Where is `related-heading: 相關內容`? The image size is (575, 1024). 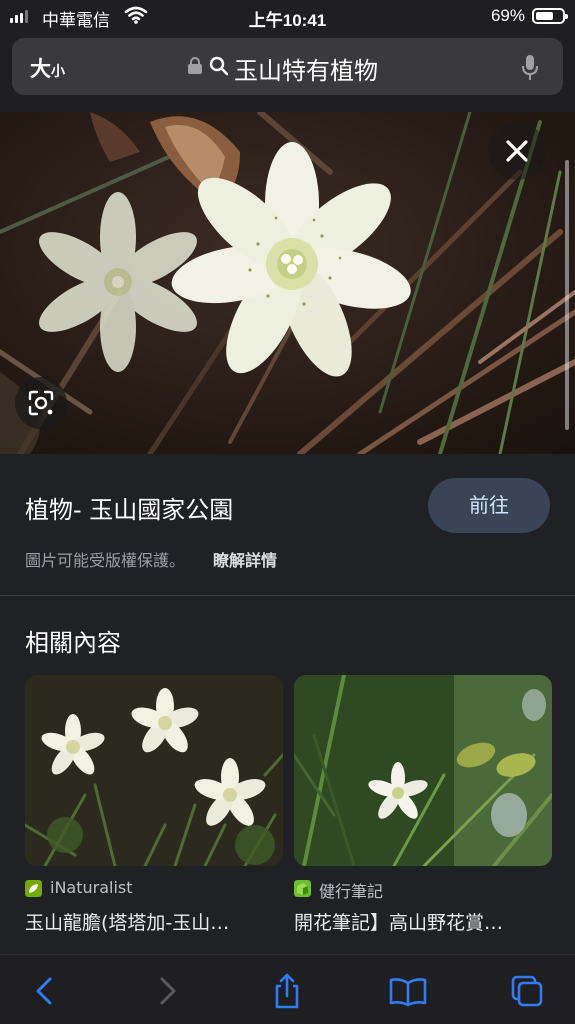 related-heading: 相關內容 is located at coordinates (73, 643).